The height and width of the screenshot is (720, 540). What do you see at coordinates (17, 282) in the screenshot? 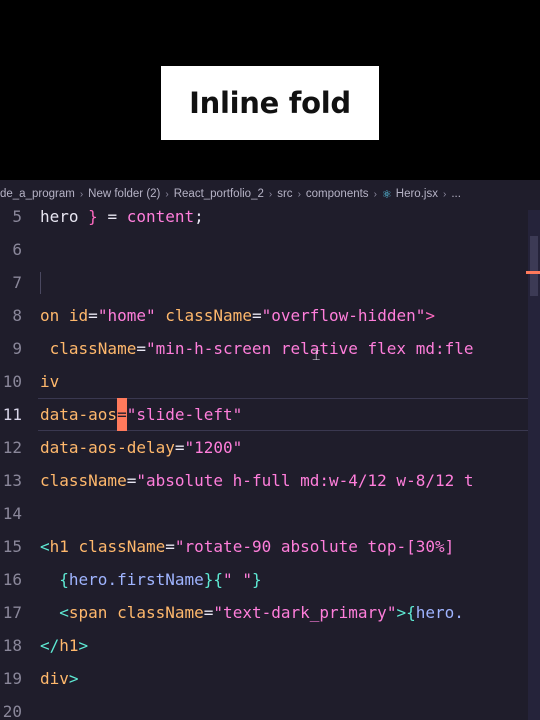
I see `line-number: 7` at bounding box center [17, 282].